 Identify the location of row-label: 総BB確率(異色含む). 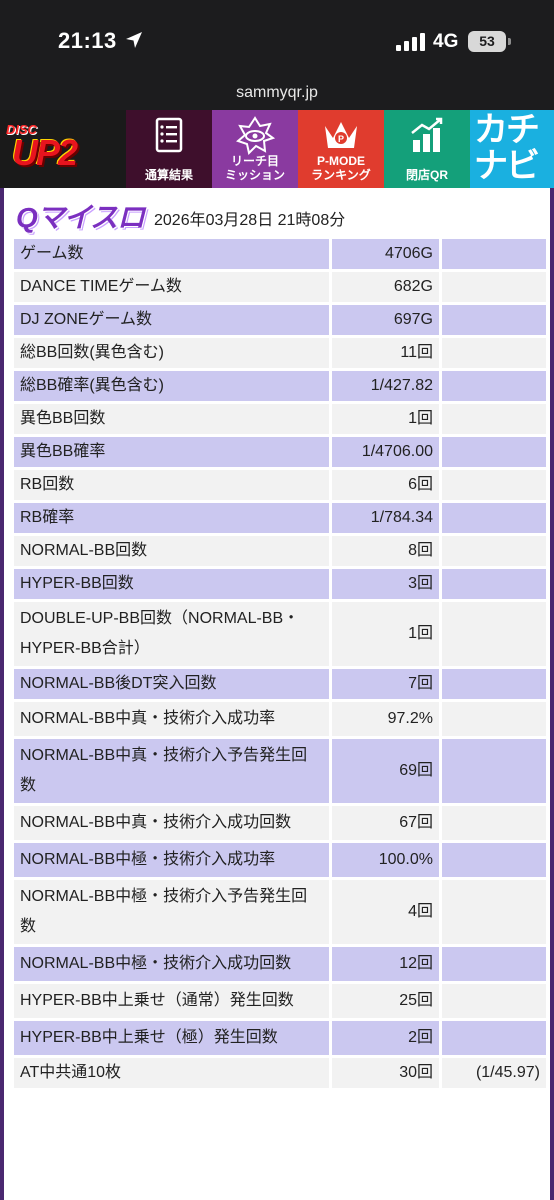
(171, 386).